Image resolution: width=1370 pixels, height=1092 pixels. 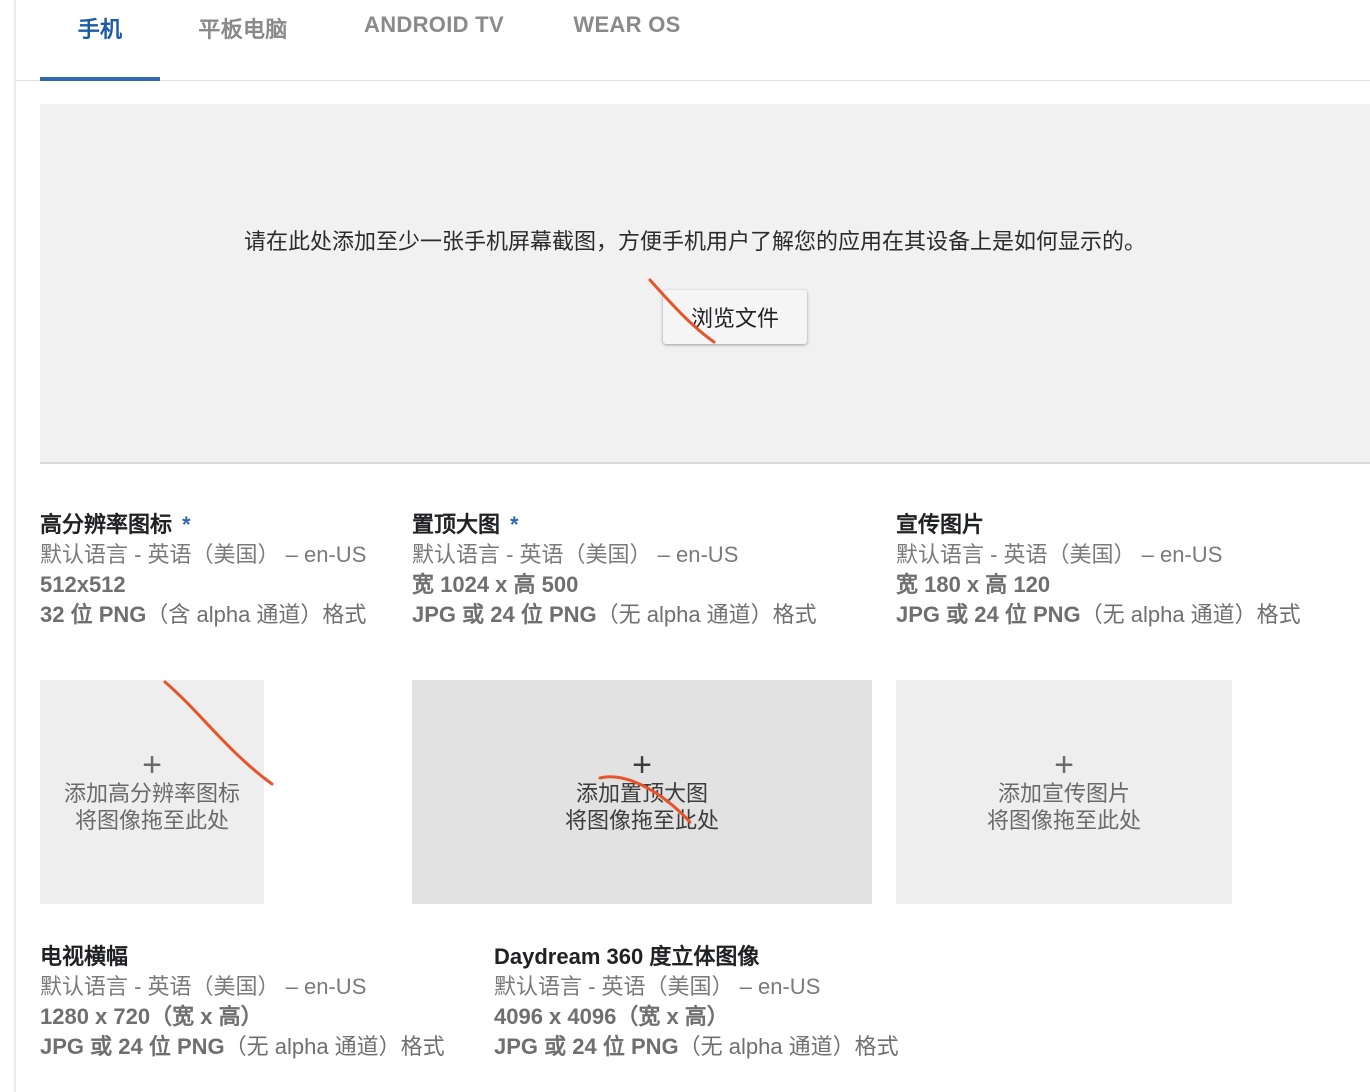 I want to click on device-tabs: 手机 平板电脑 ANDROID TV WEAR OS, so click(x=693, y=40).